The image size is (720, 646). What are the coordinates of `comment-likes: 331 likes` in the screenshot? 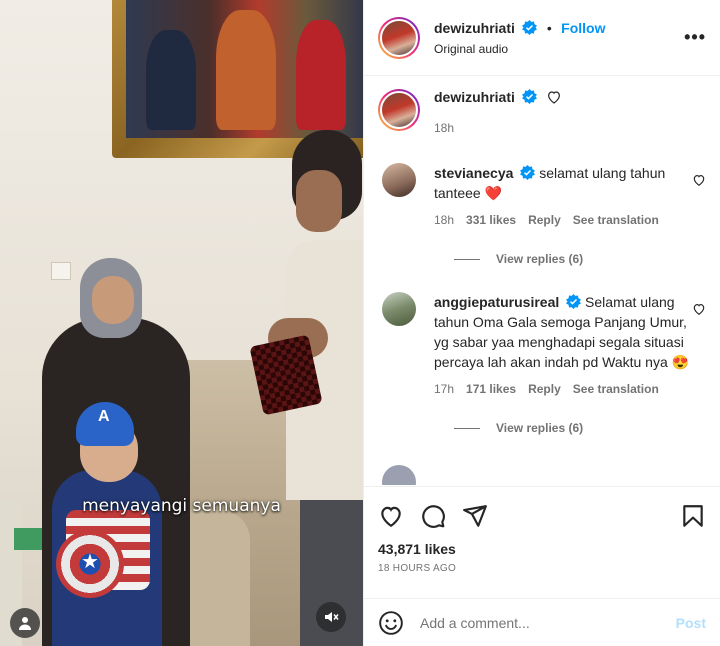 It's located at (491, 220).